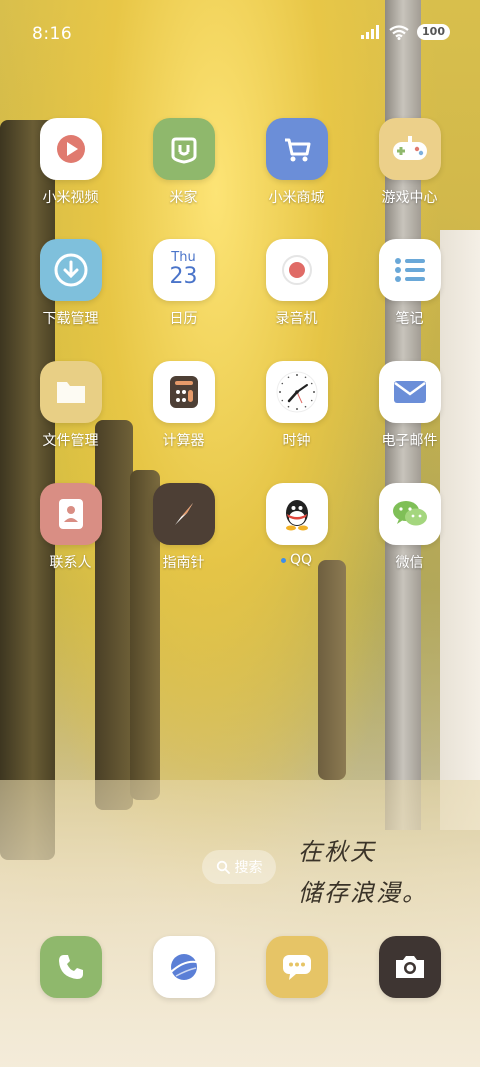 Image resolution: width=480 pixels, height=1067 pixels. Describe the element at coordinates (183, 514) in the screenshot. I see `compass-icon` at that location.